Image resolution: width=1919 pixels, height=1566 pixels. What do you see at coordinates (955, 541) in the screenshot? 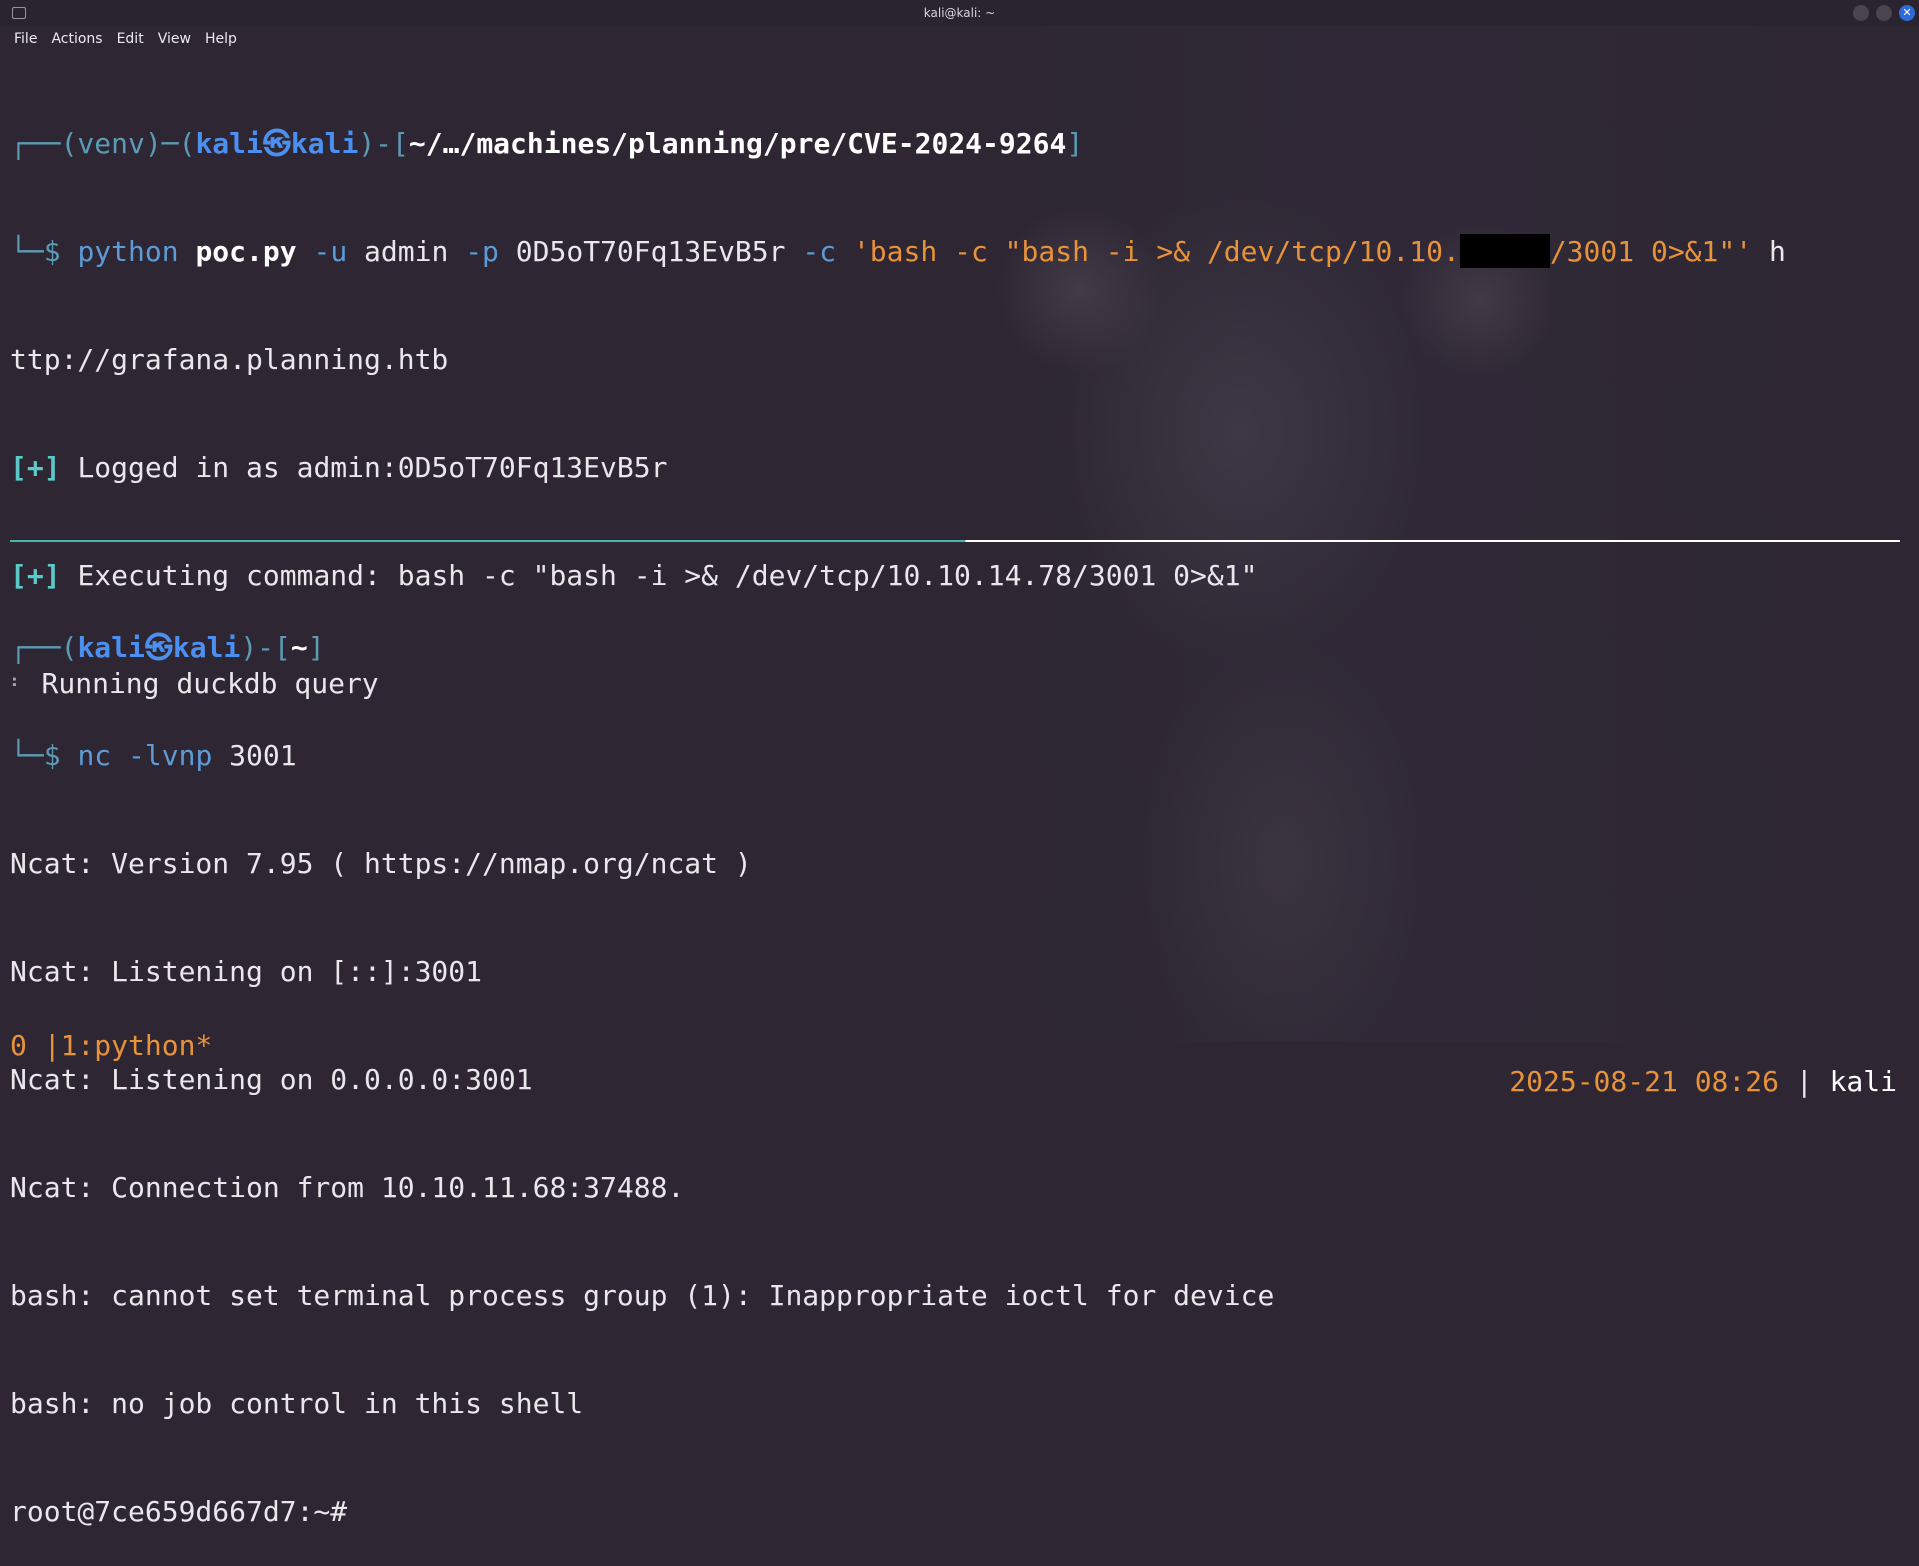
I see `pane-divider` at bounding box center [955, 541].